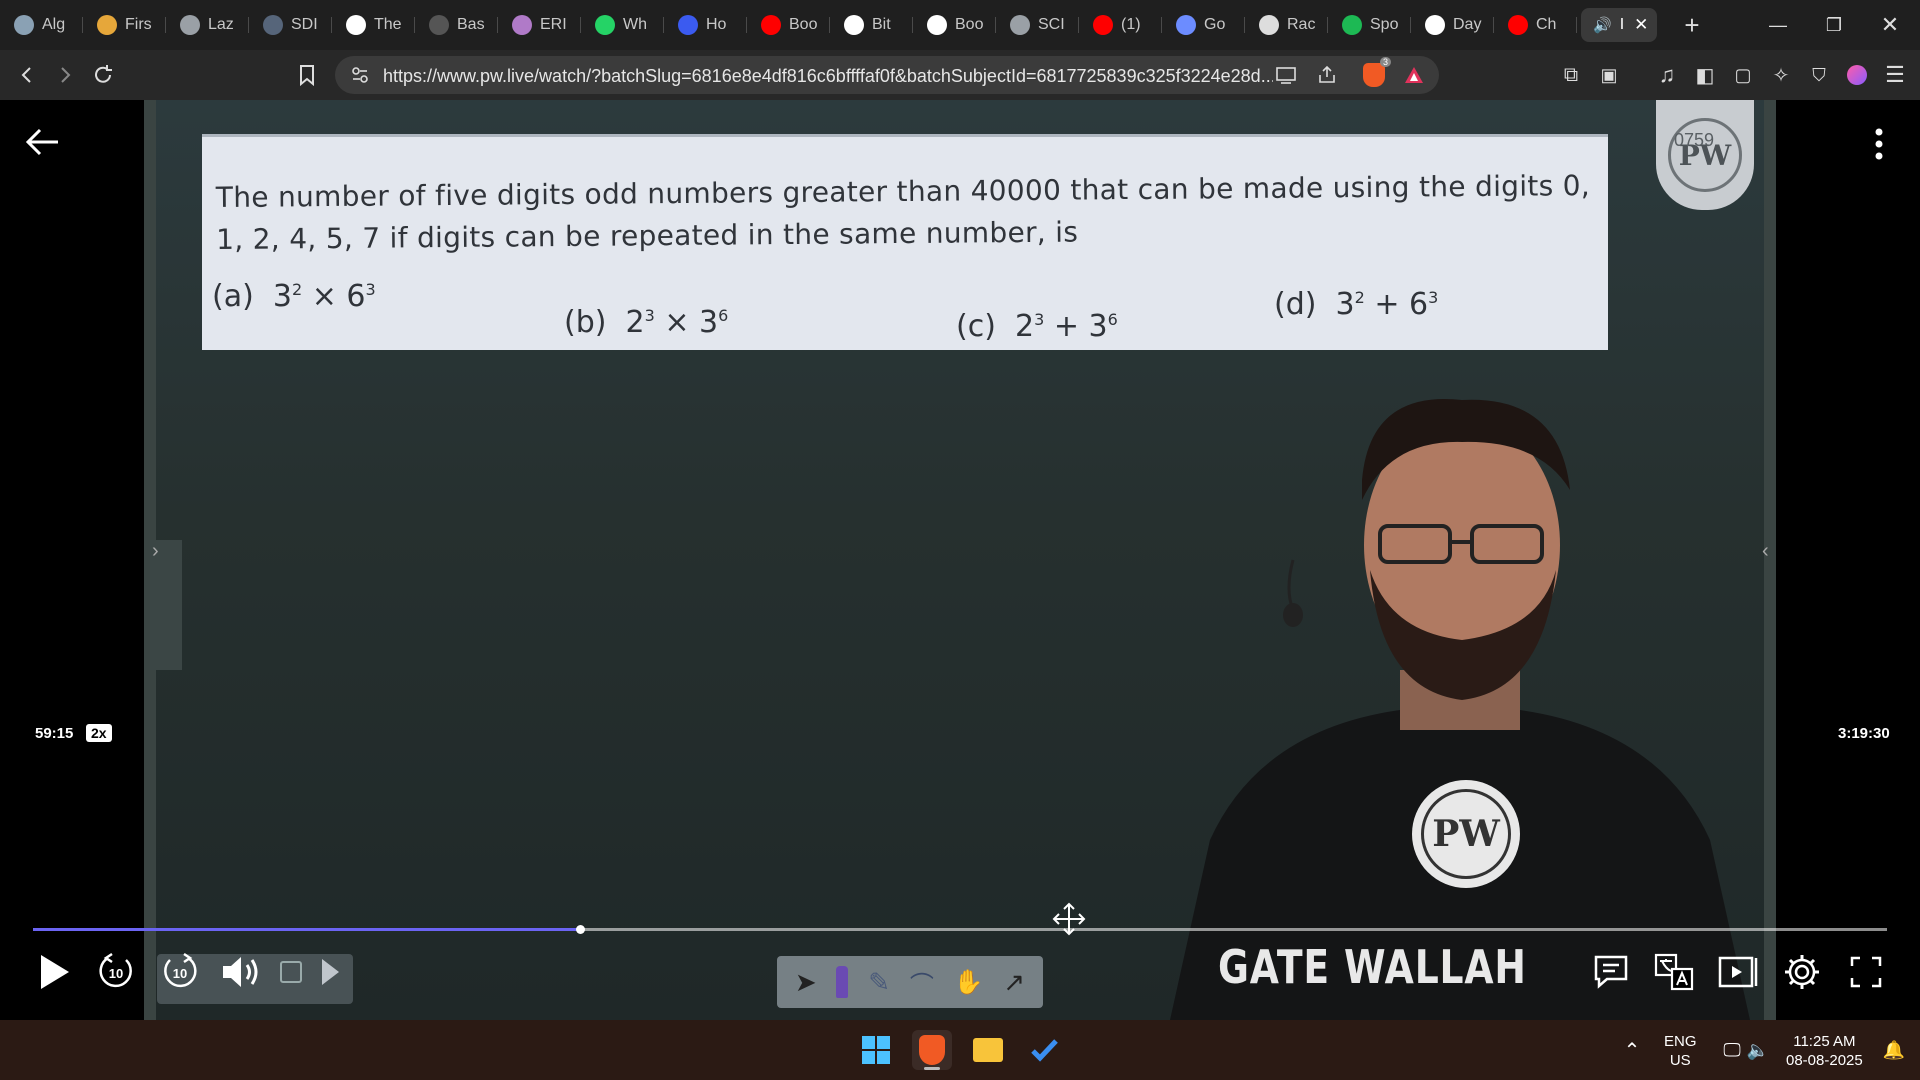 Image resolution: width=1920 pixels, height=1080 pixels. What do you see at coordinates (373, 25) in the screenshot?
I see `tab-4: The` at bounding box center [373, 25].